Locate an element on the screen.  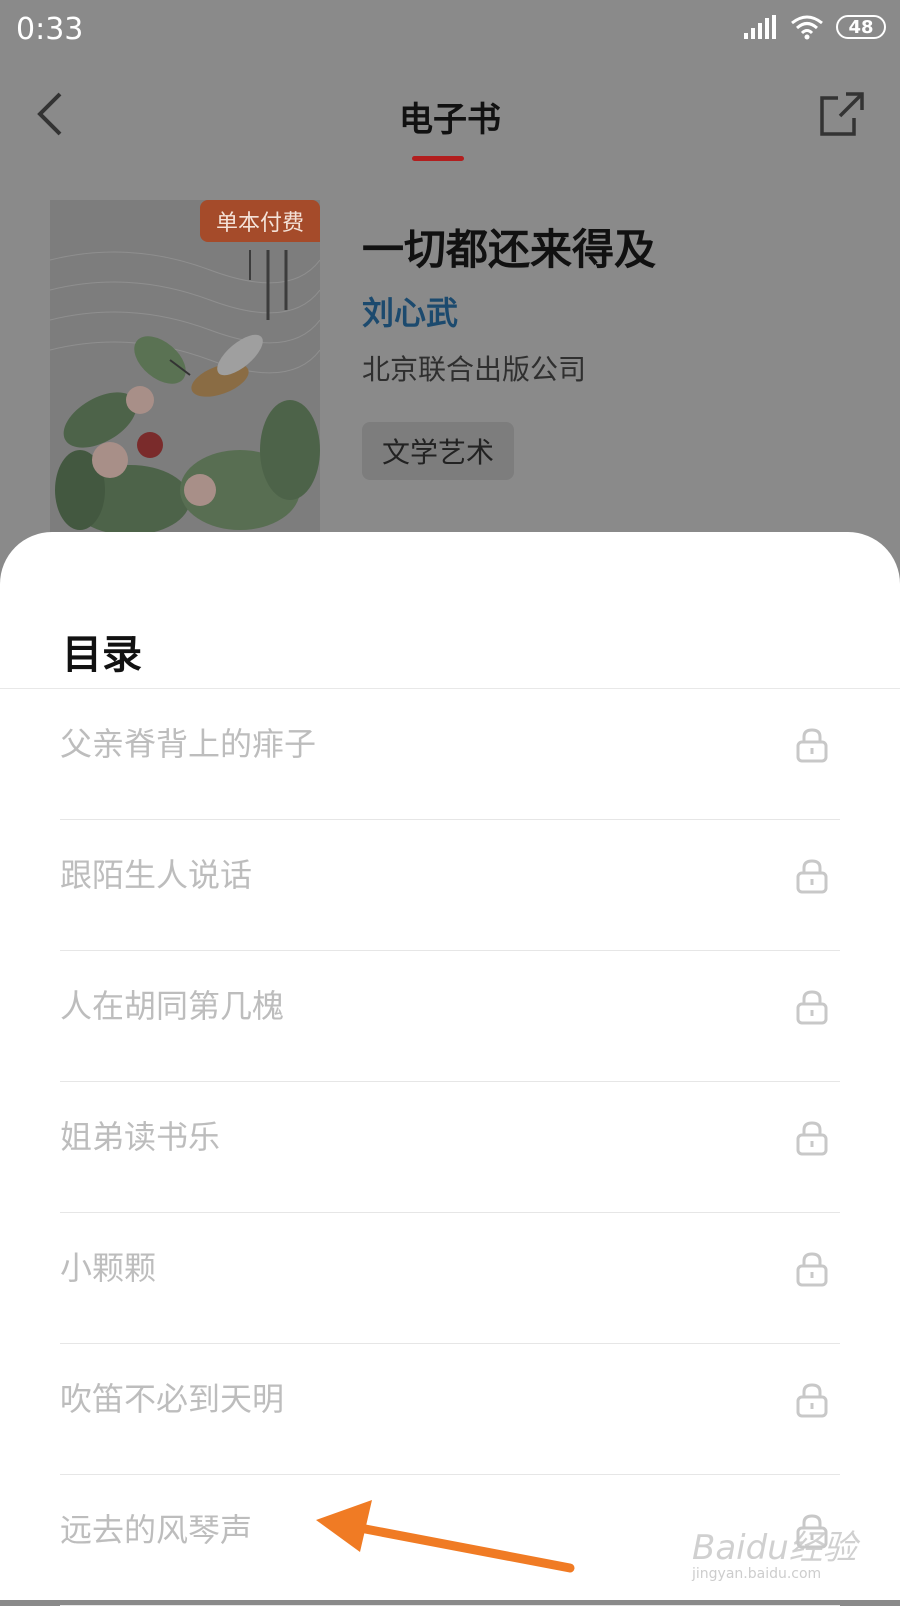
share-button is located at coordinates (842, 116).